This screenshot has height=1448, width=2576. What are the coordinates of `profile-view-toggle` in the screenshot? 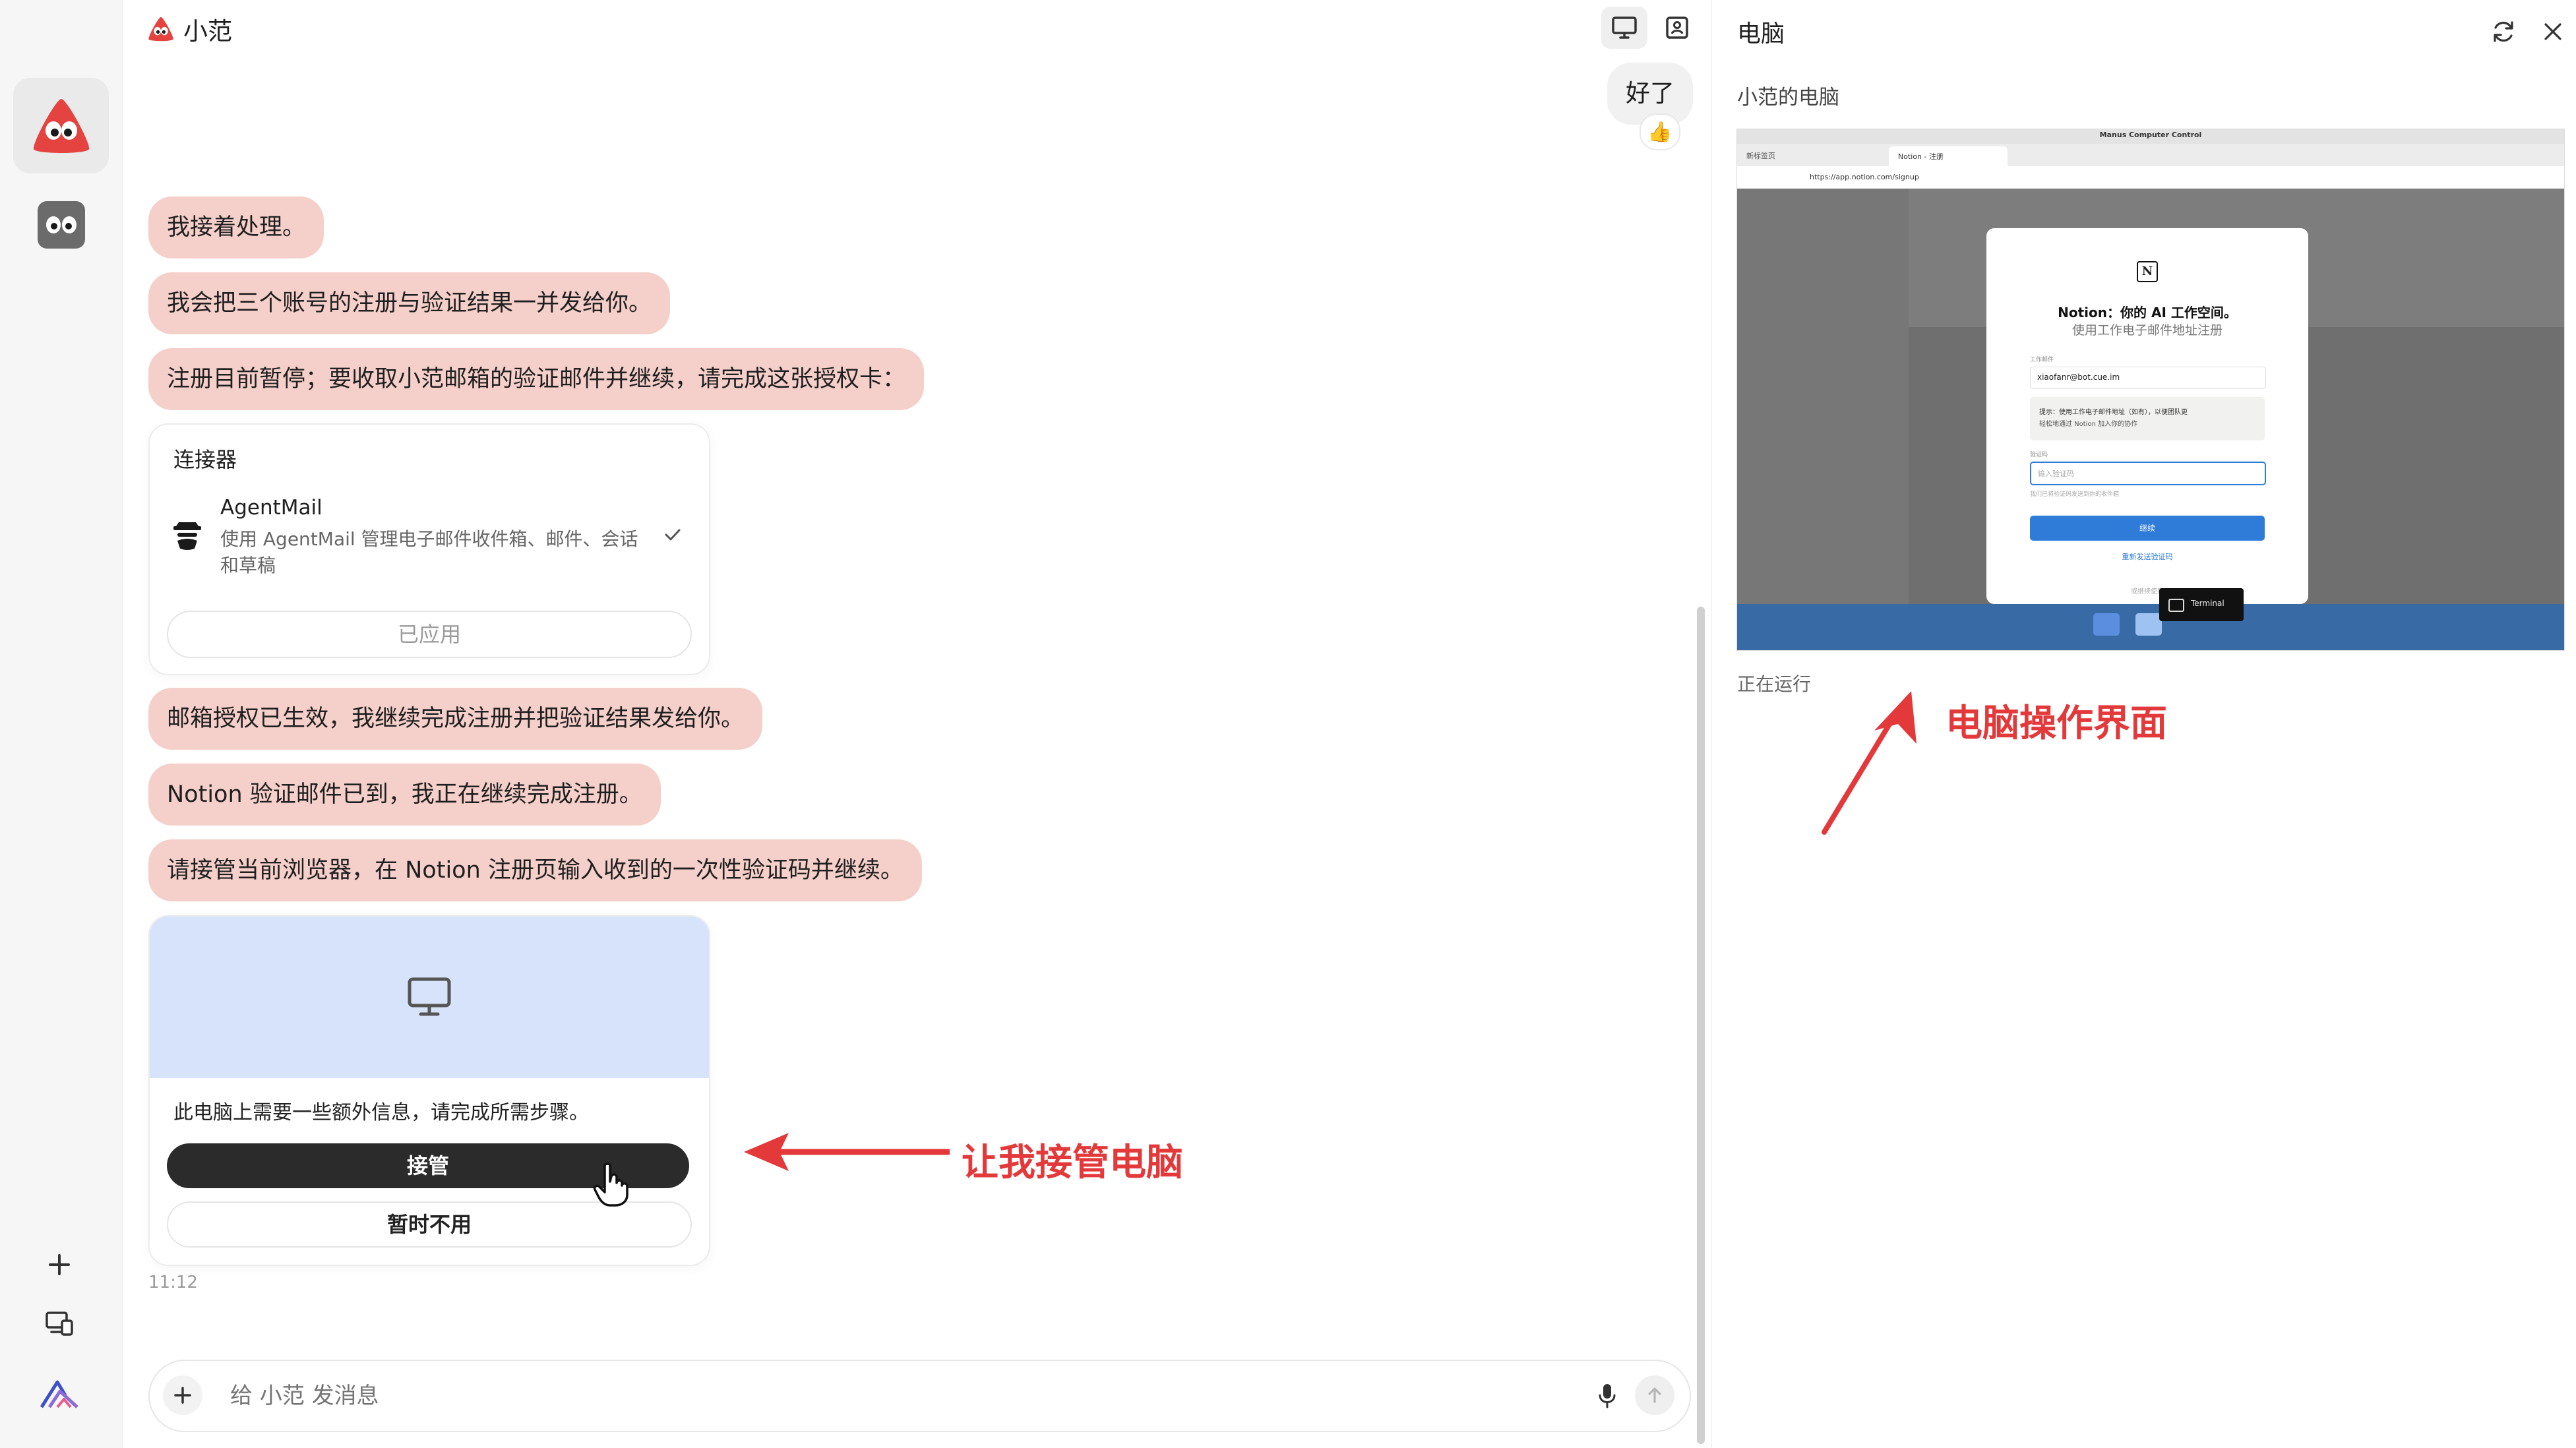 It's located at (1677, 28).